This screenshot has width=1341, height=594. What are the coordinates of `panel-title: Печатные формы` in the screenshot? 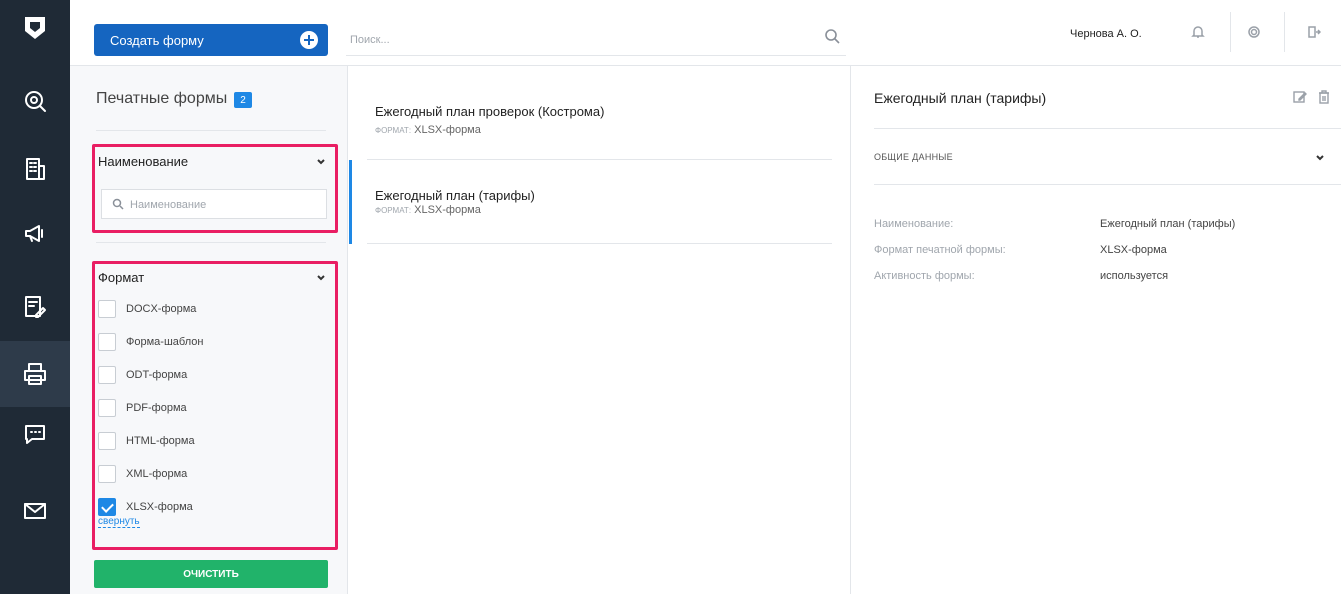 It's located at (162, 98).